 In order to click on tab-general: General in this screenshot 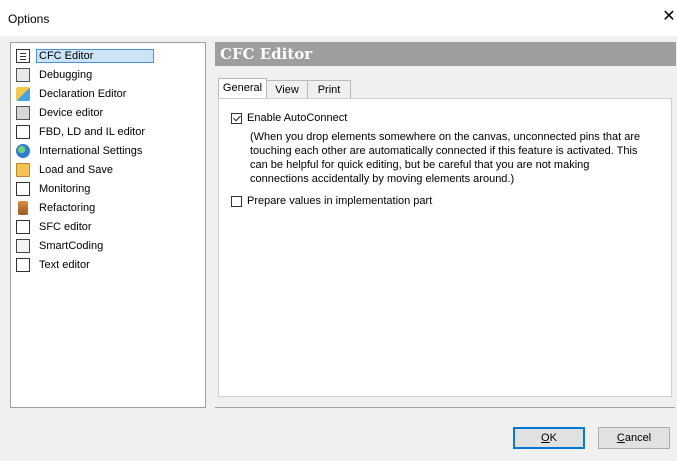, I will do `click(242, 88)`.